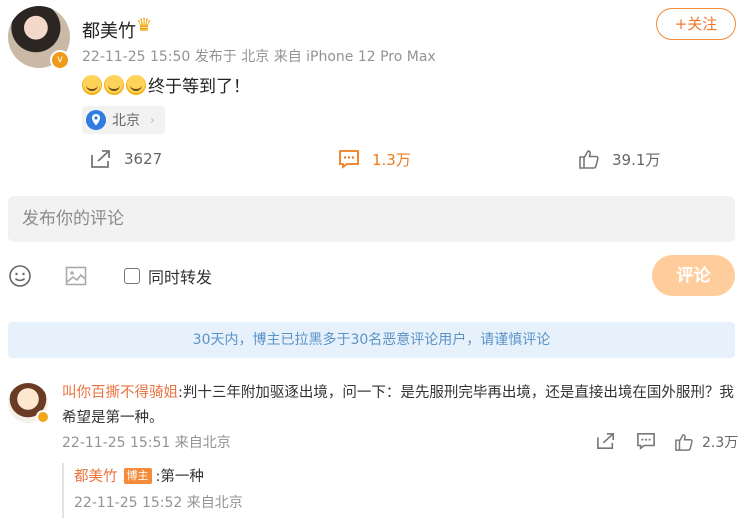  I want to click on crown-icon: ♛, so click(144, 25).